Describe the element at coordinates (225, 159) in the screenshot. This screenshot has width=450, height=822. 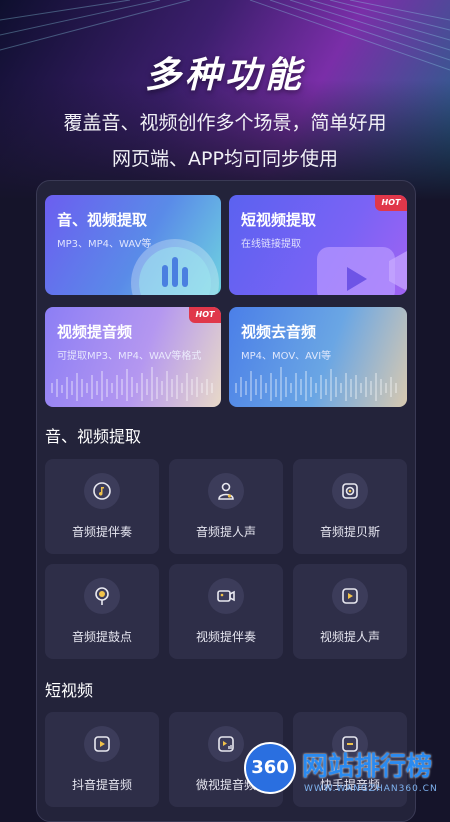
I see `hero-subtitle-2: 网页端、APP均可同步使用` at that location.